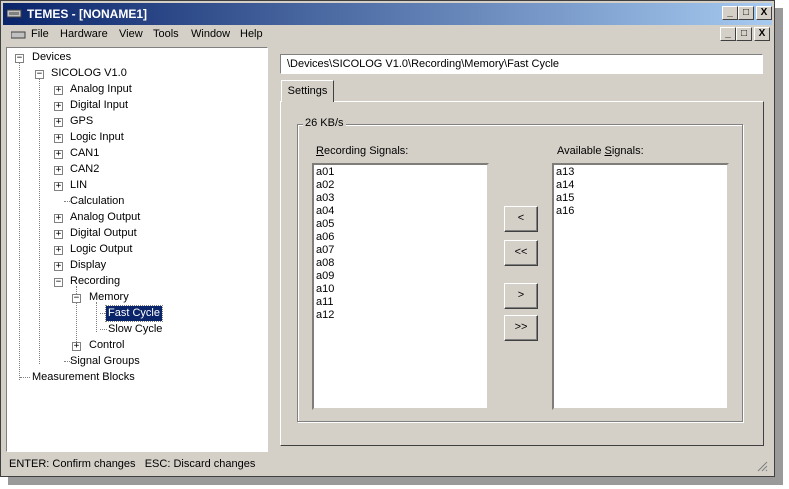 The width and height of the screenshot is (789, 489). I want to click on list-item: a14, so click(640, 185).